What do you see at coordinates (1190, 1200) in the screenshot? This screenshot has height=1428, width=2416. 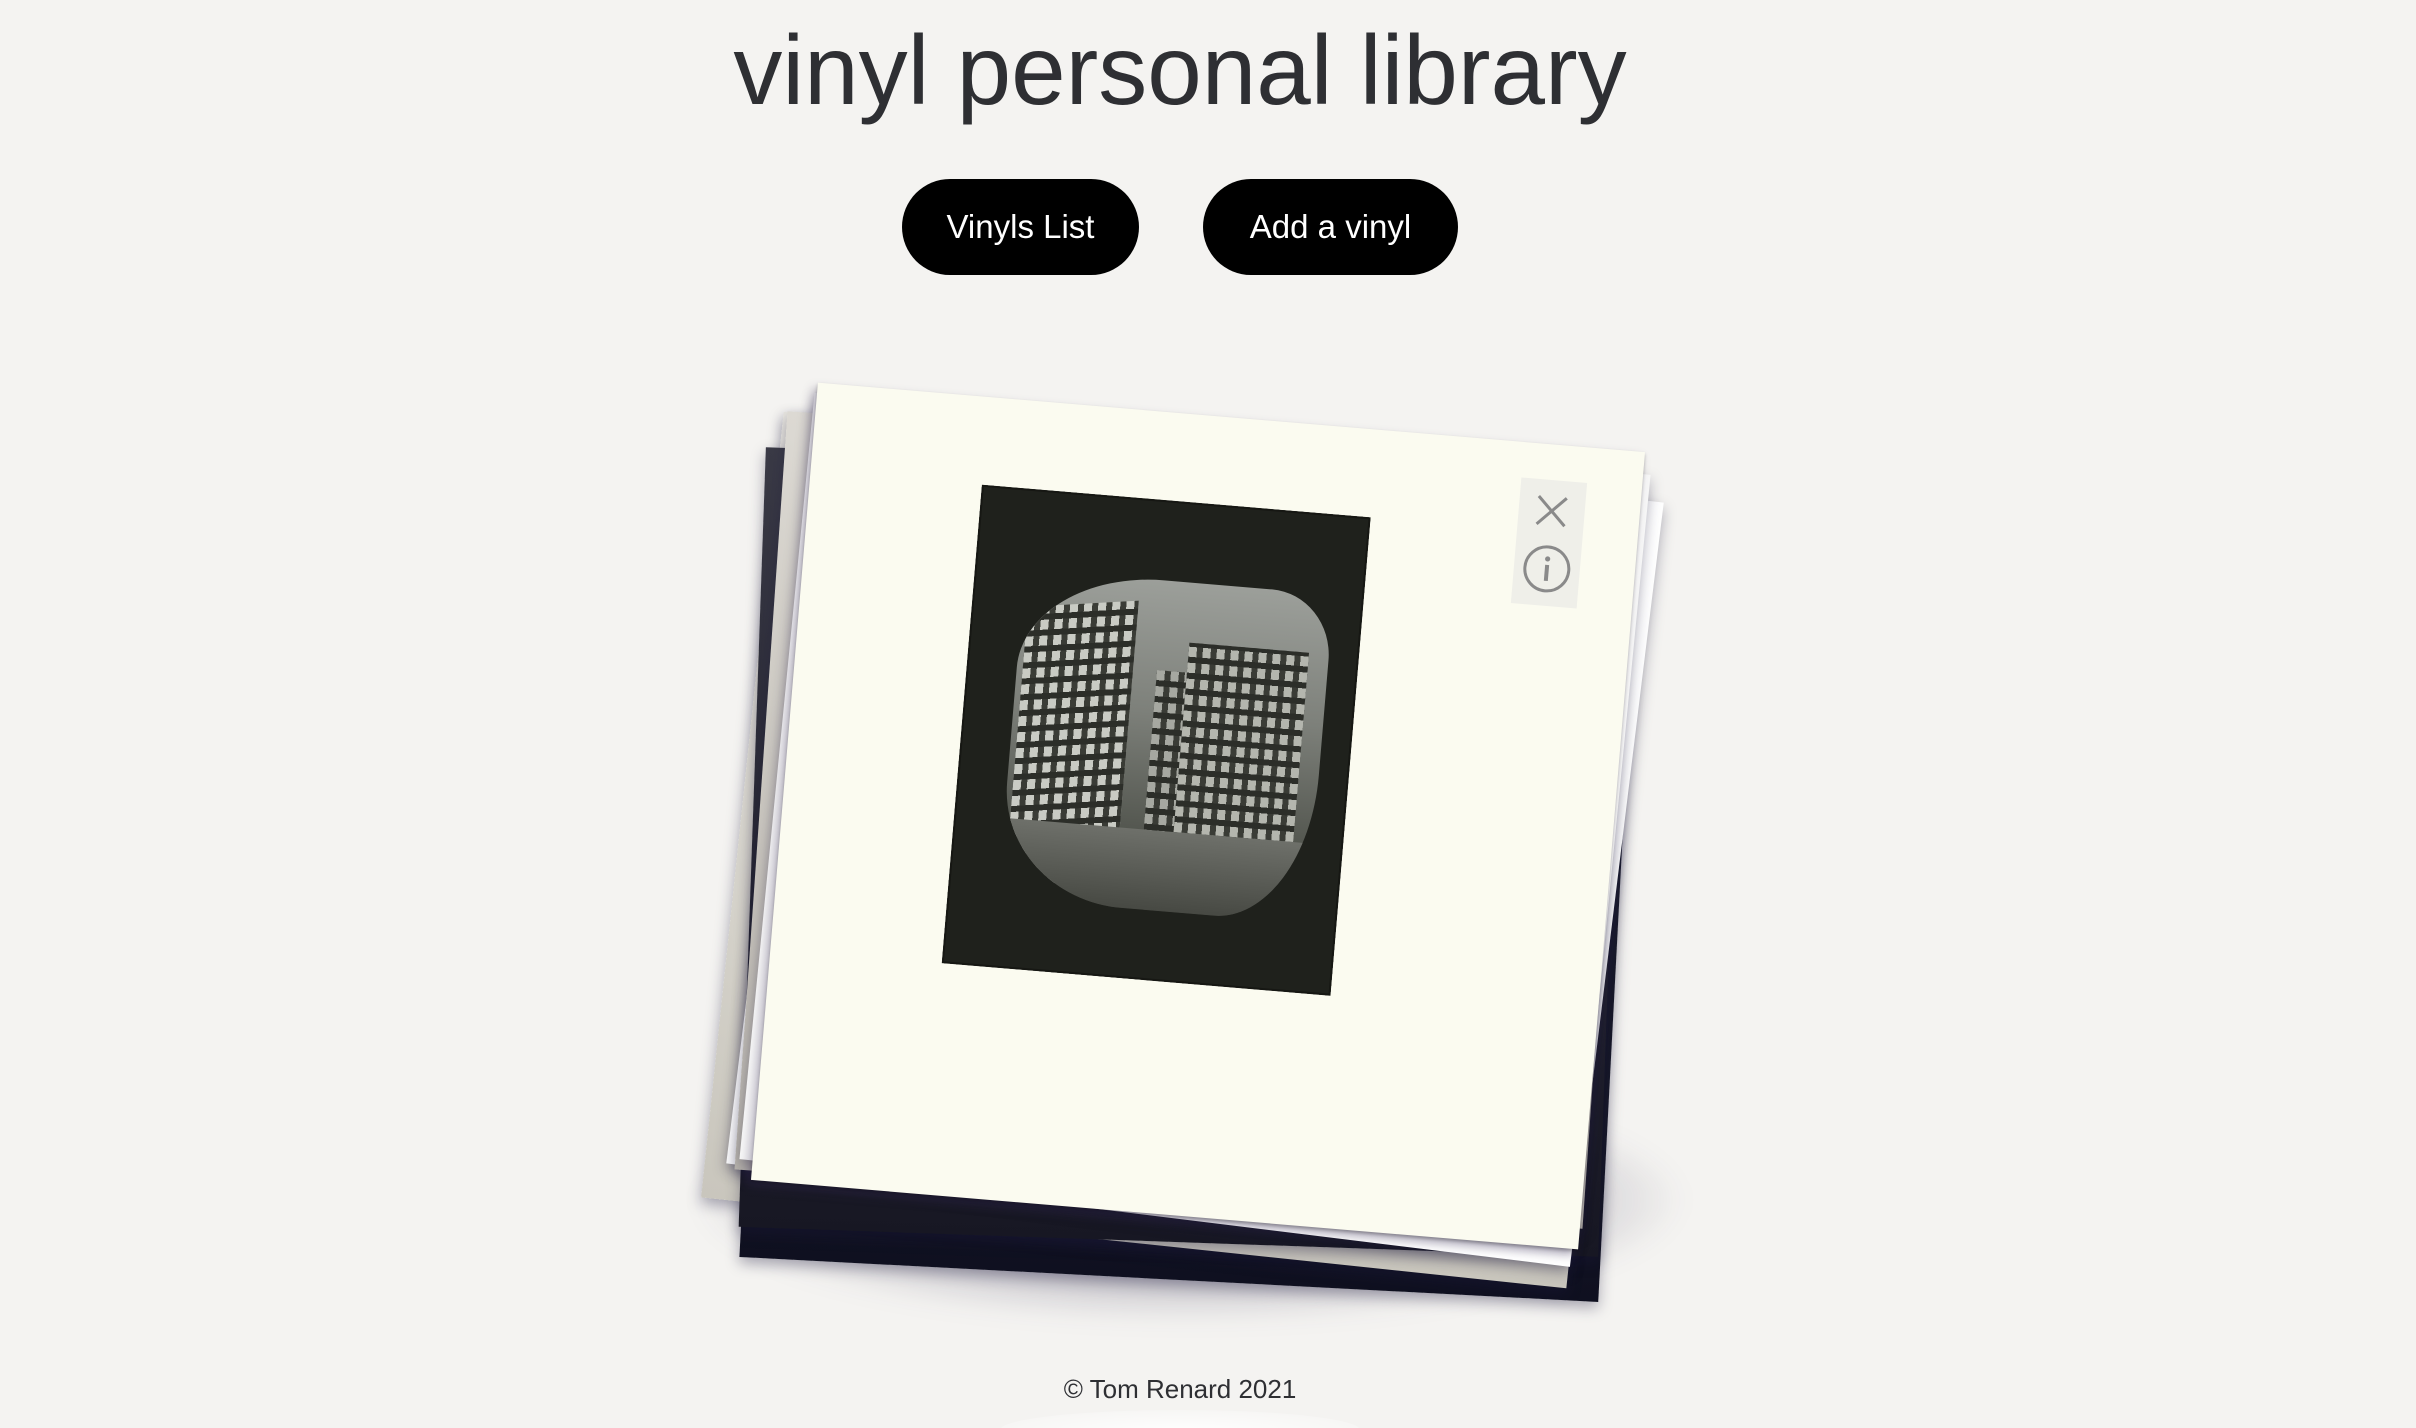 I see `stack-shadow` at bounding box center [1190, 1200].